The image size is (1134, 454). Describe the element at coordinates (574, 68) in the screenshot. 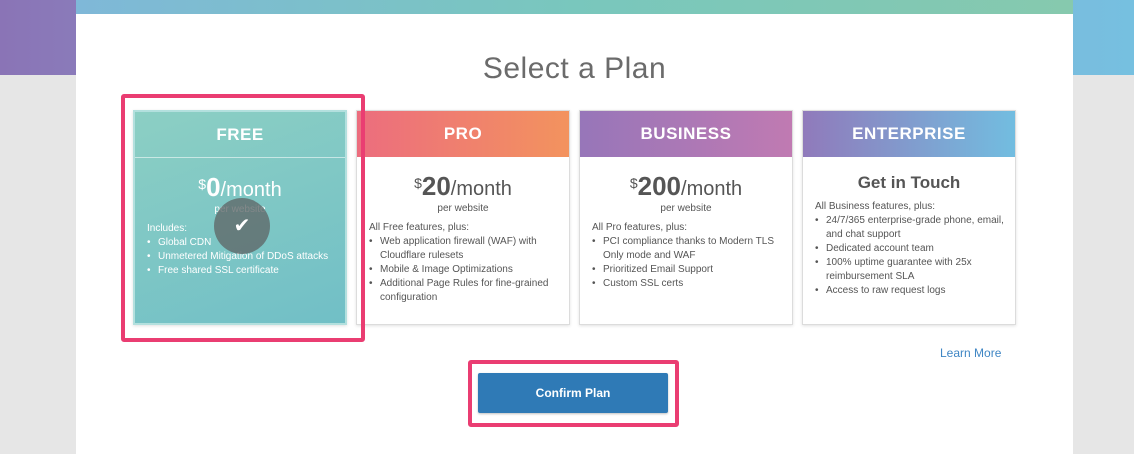

I see `page-title: Select a Plan` at that location.